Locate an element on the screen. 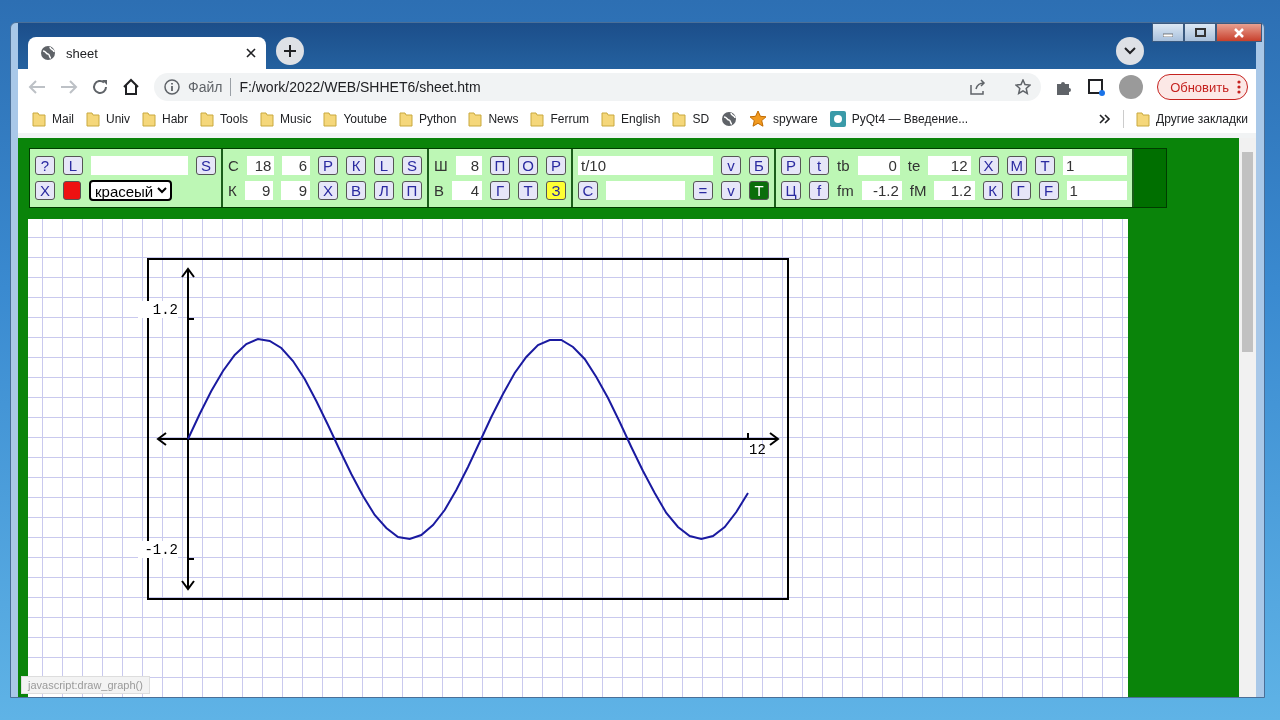  field-label: Ш is located at coordinates (441, 165).